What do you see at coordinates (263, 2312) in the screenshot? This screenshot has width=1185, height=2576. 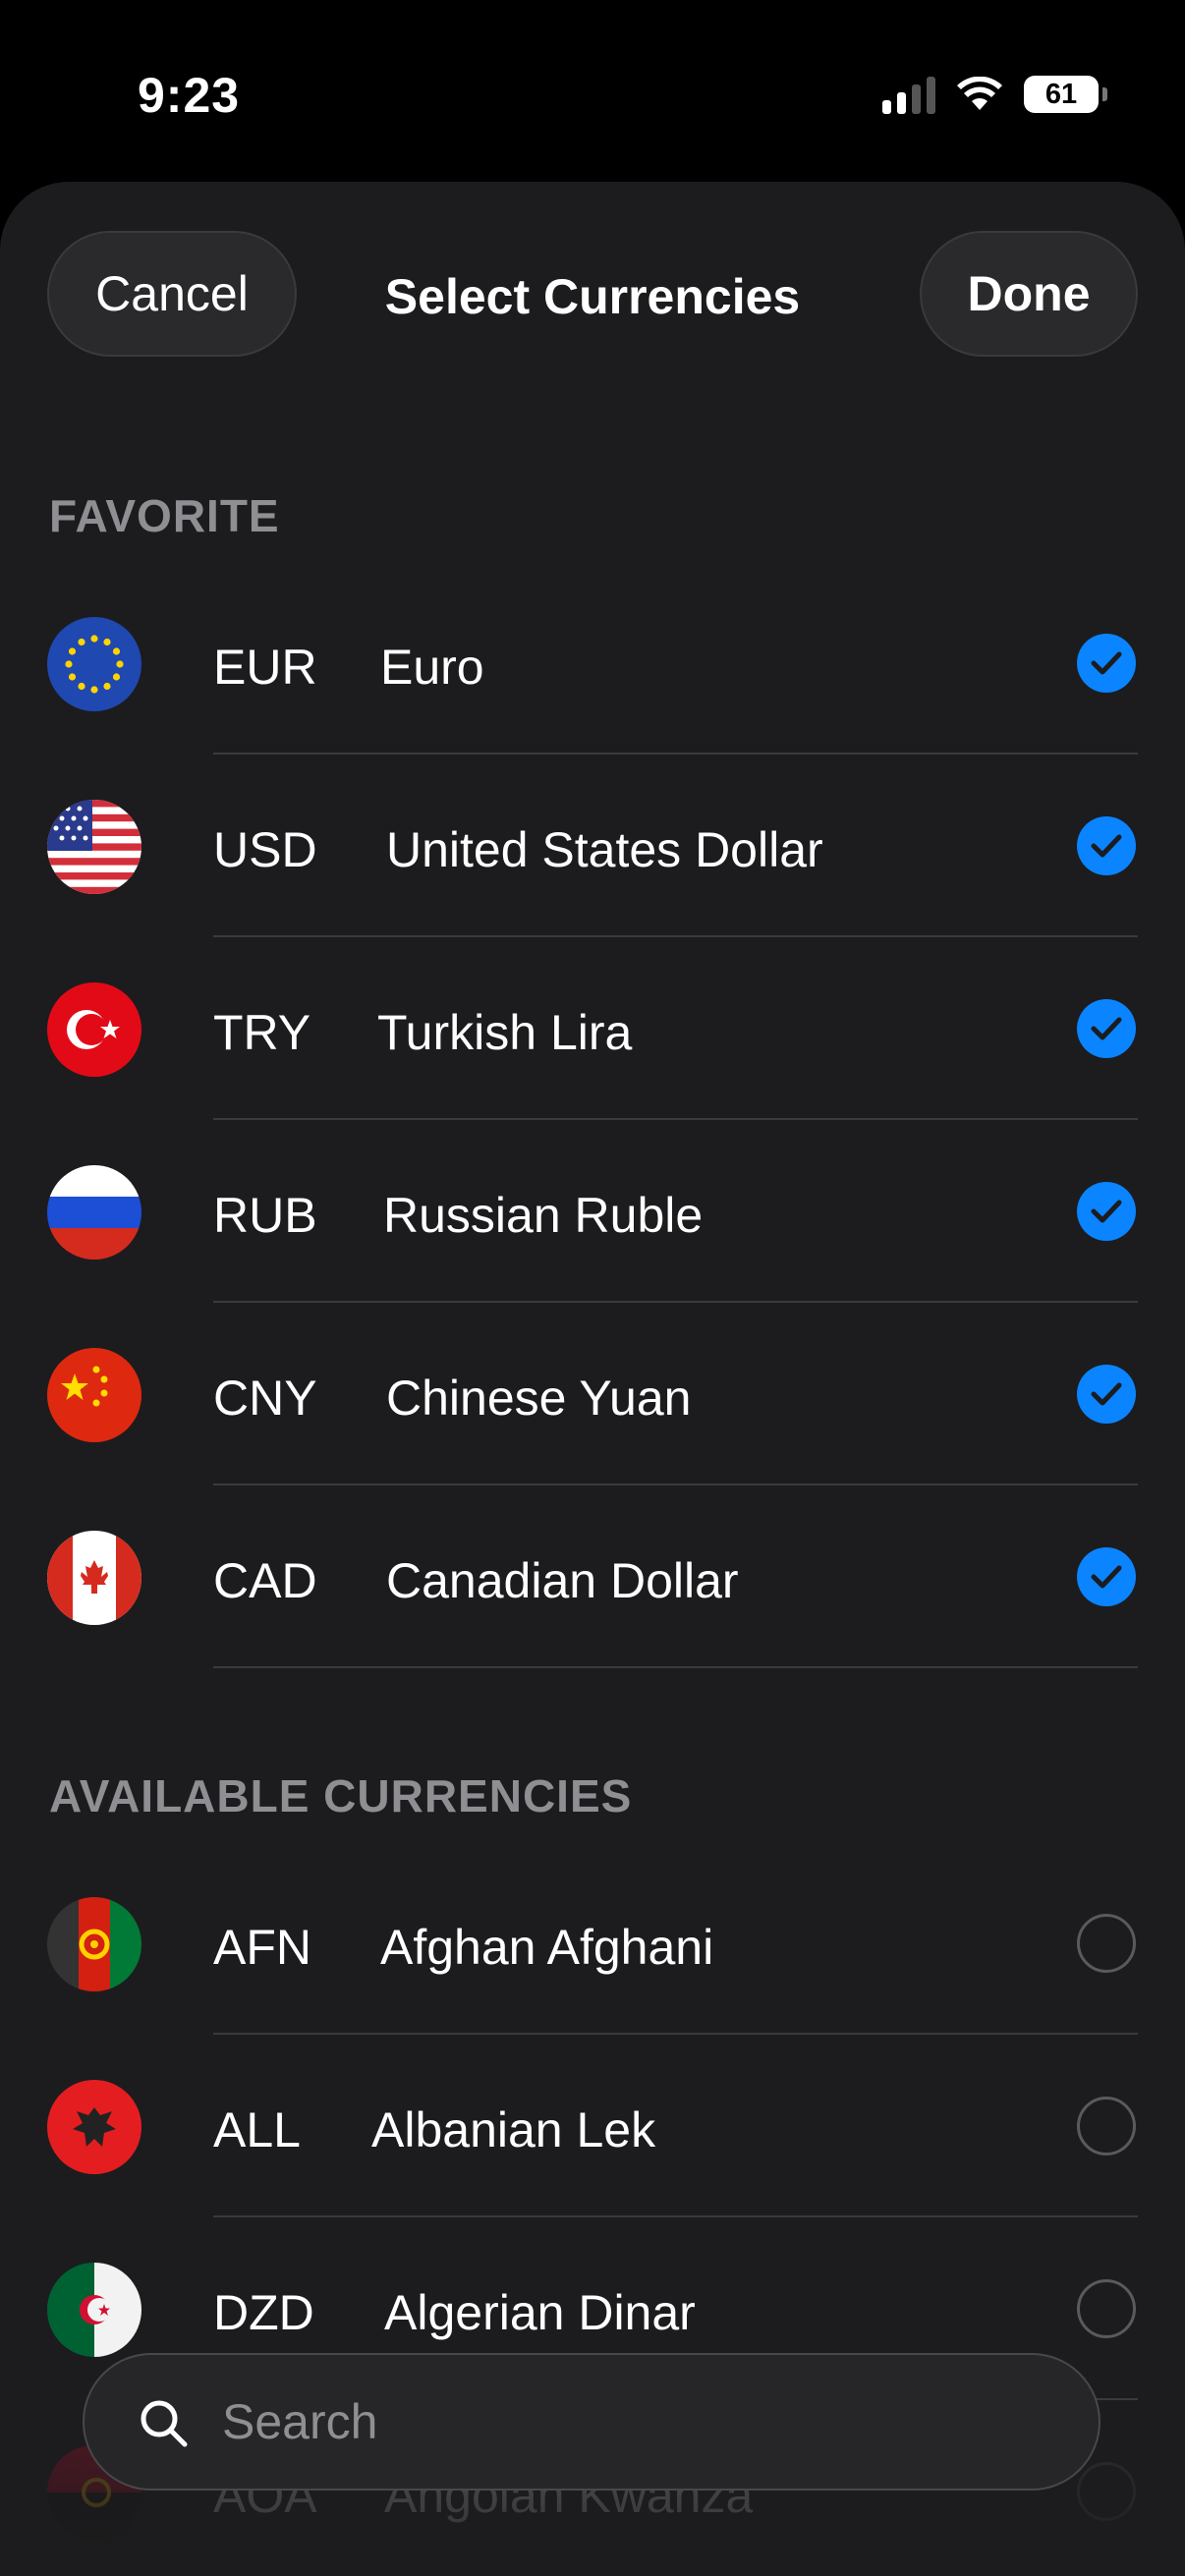 I see `currency-code: DZD` at bounding box center [263, 2312].